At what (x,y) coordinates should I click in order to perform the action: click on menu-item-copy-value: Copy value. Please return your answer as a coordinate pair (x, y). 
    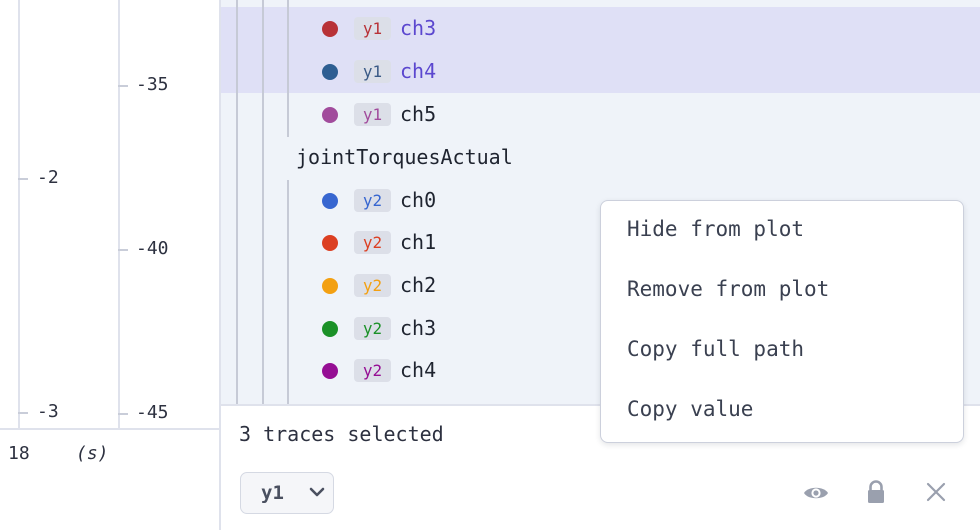
    Looking at the image, I should click on (782, 411).